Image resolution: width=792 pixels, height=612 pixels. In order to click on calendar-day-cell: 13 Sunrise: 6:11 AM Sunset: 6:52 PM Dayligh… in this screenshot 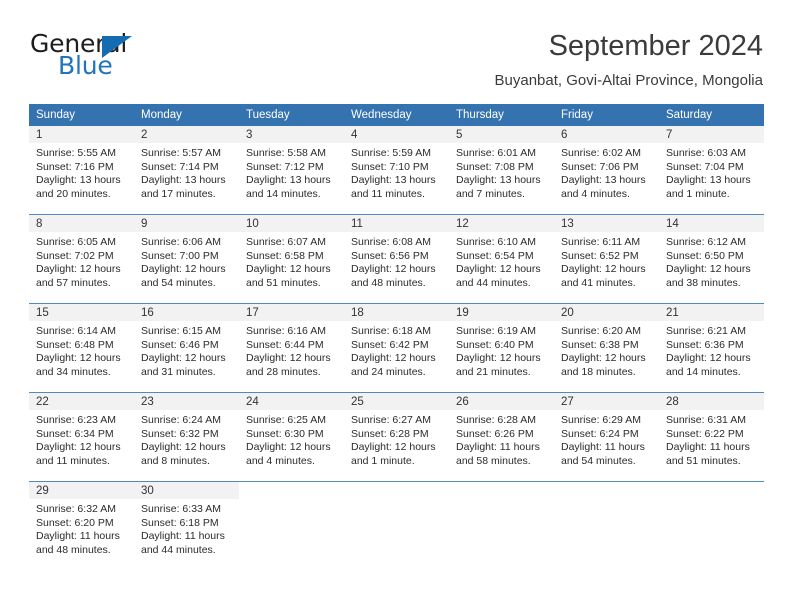, I will do `click(606, 259)`.